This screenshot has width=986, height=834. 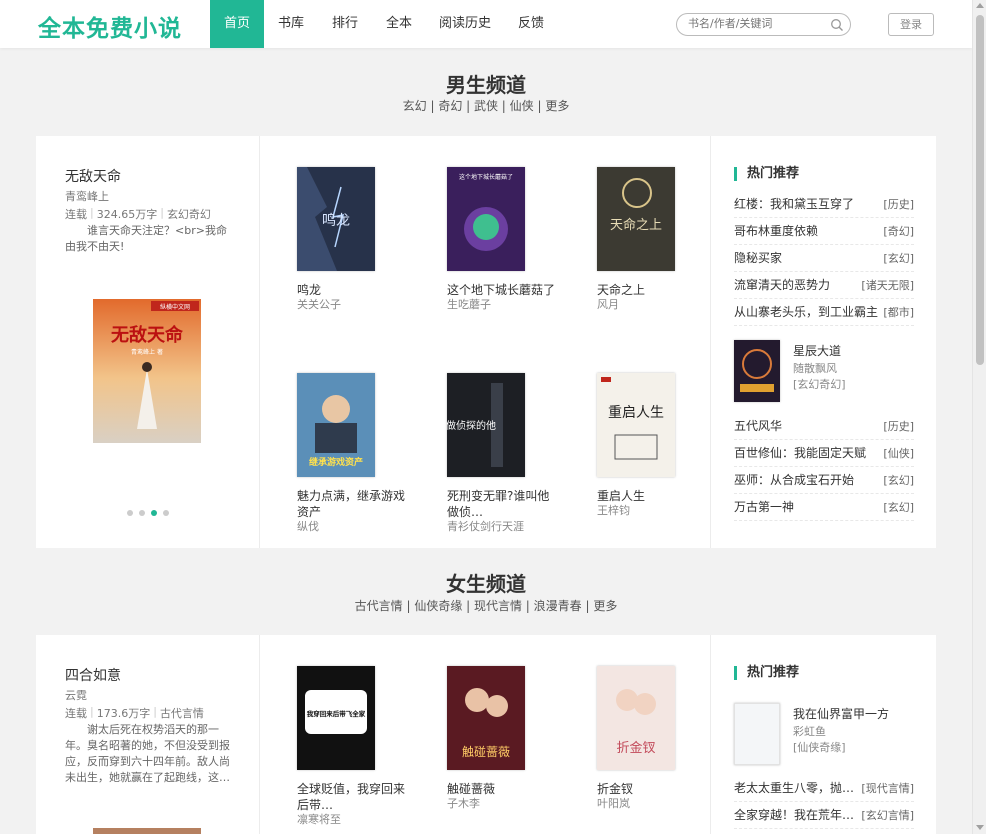 What do you see at coordinates (531, 24) in the screenshot?
I see `nav-feedback: 反馈` at bounding box center [531, 24].